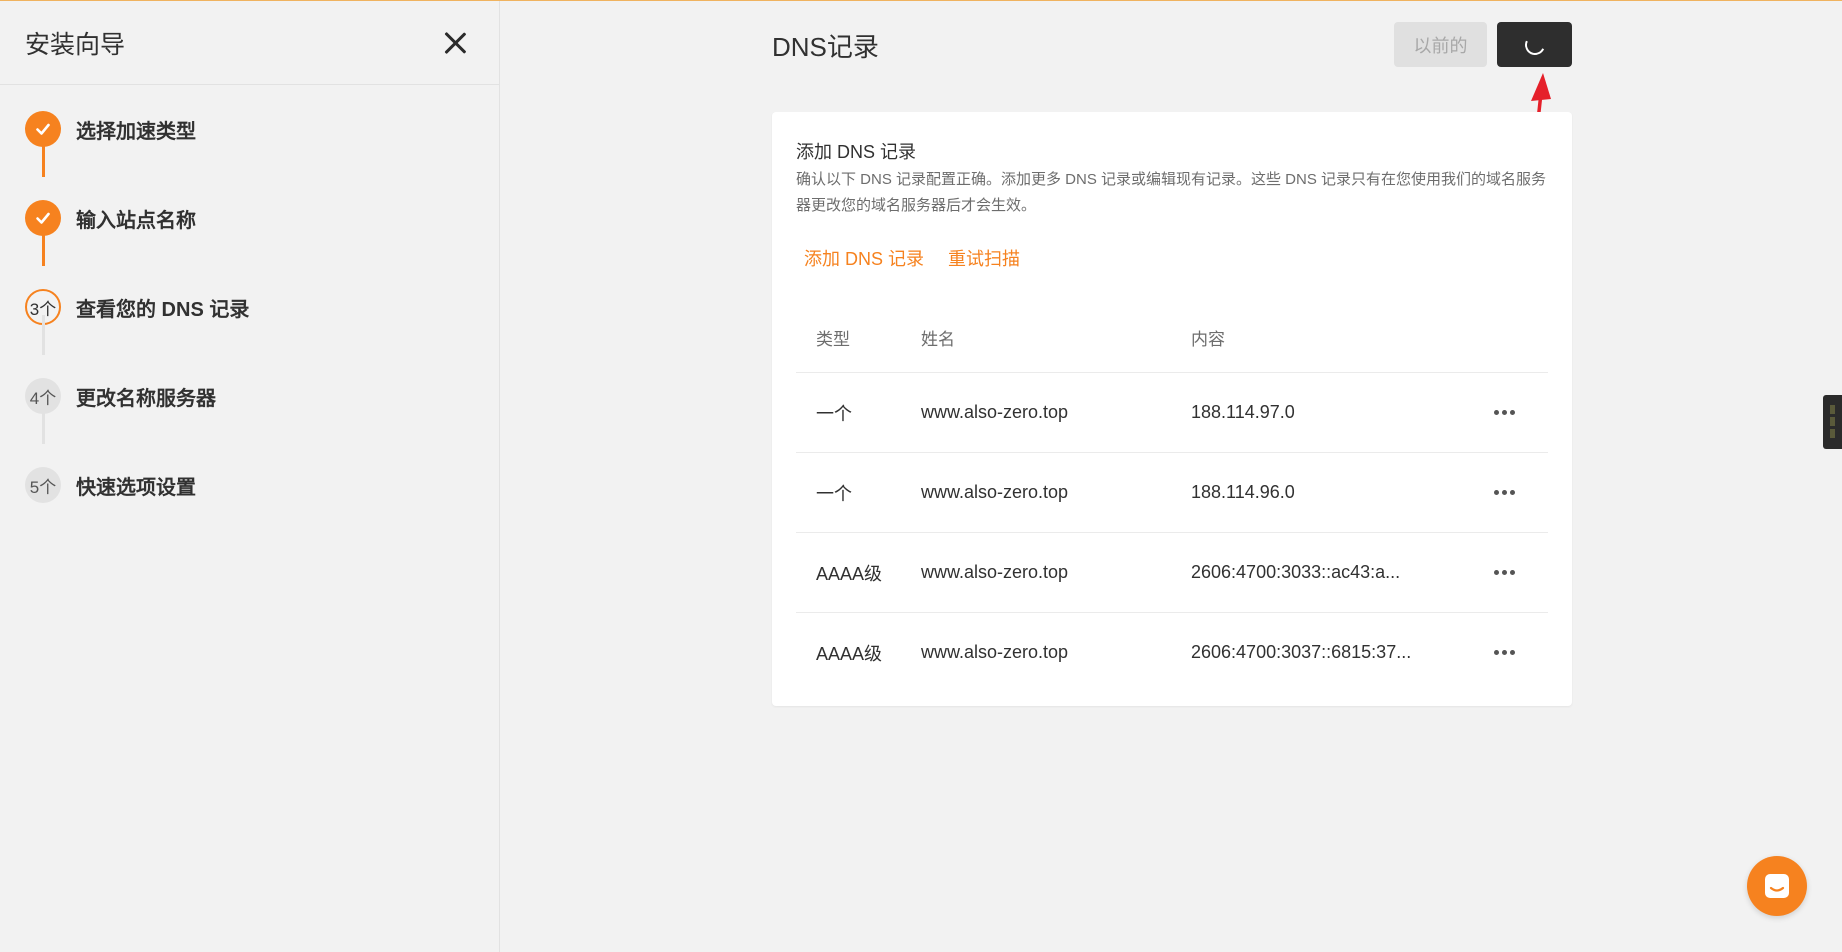 This screenshot has height=952, width=1842. Describe the element at coordinates (984, 258) in the screenshot. I see `rescan-link: 重试扫描` at that location.